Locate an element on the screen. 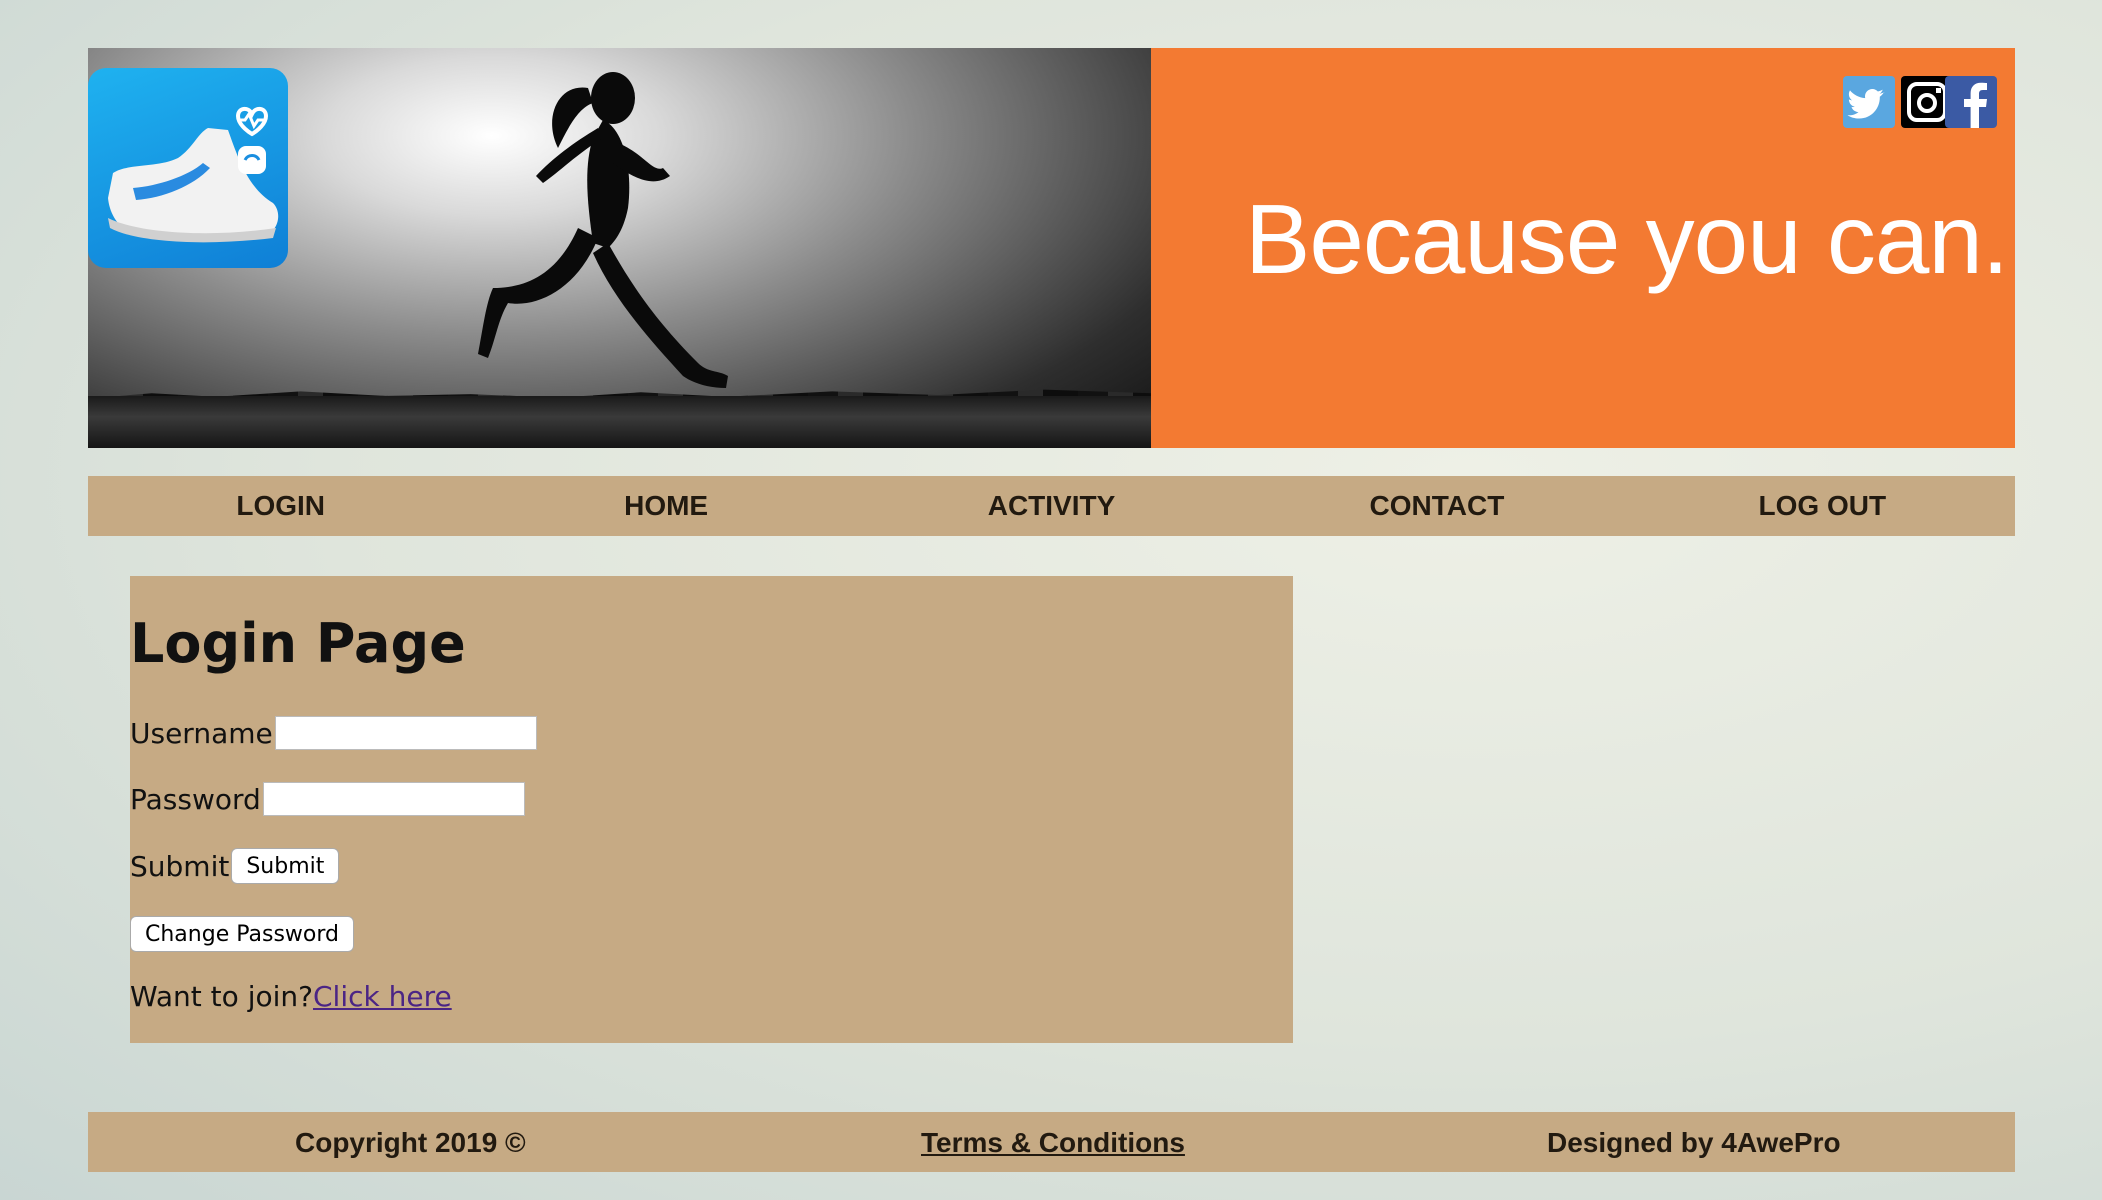 The image size is (2102, 1200). submit-label: Submit is located at coordinates (180, 866).